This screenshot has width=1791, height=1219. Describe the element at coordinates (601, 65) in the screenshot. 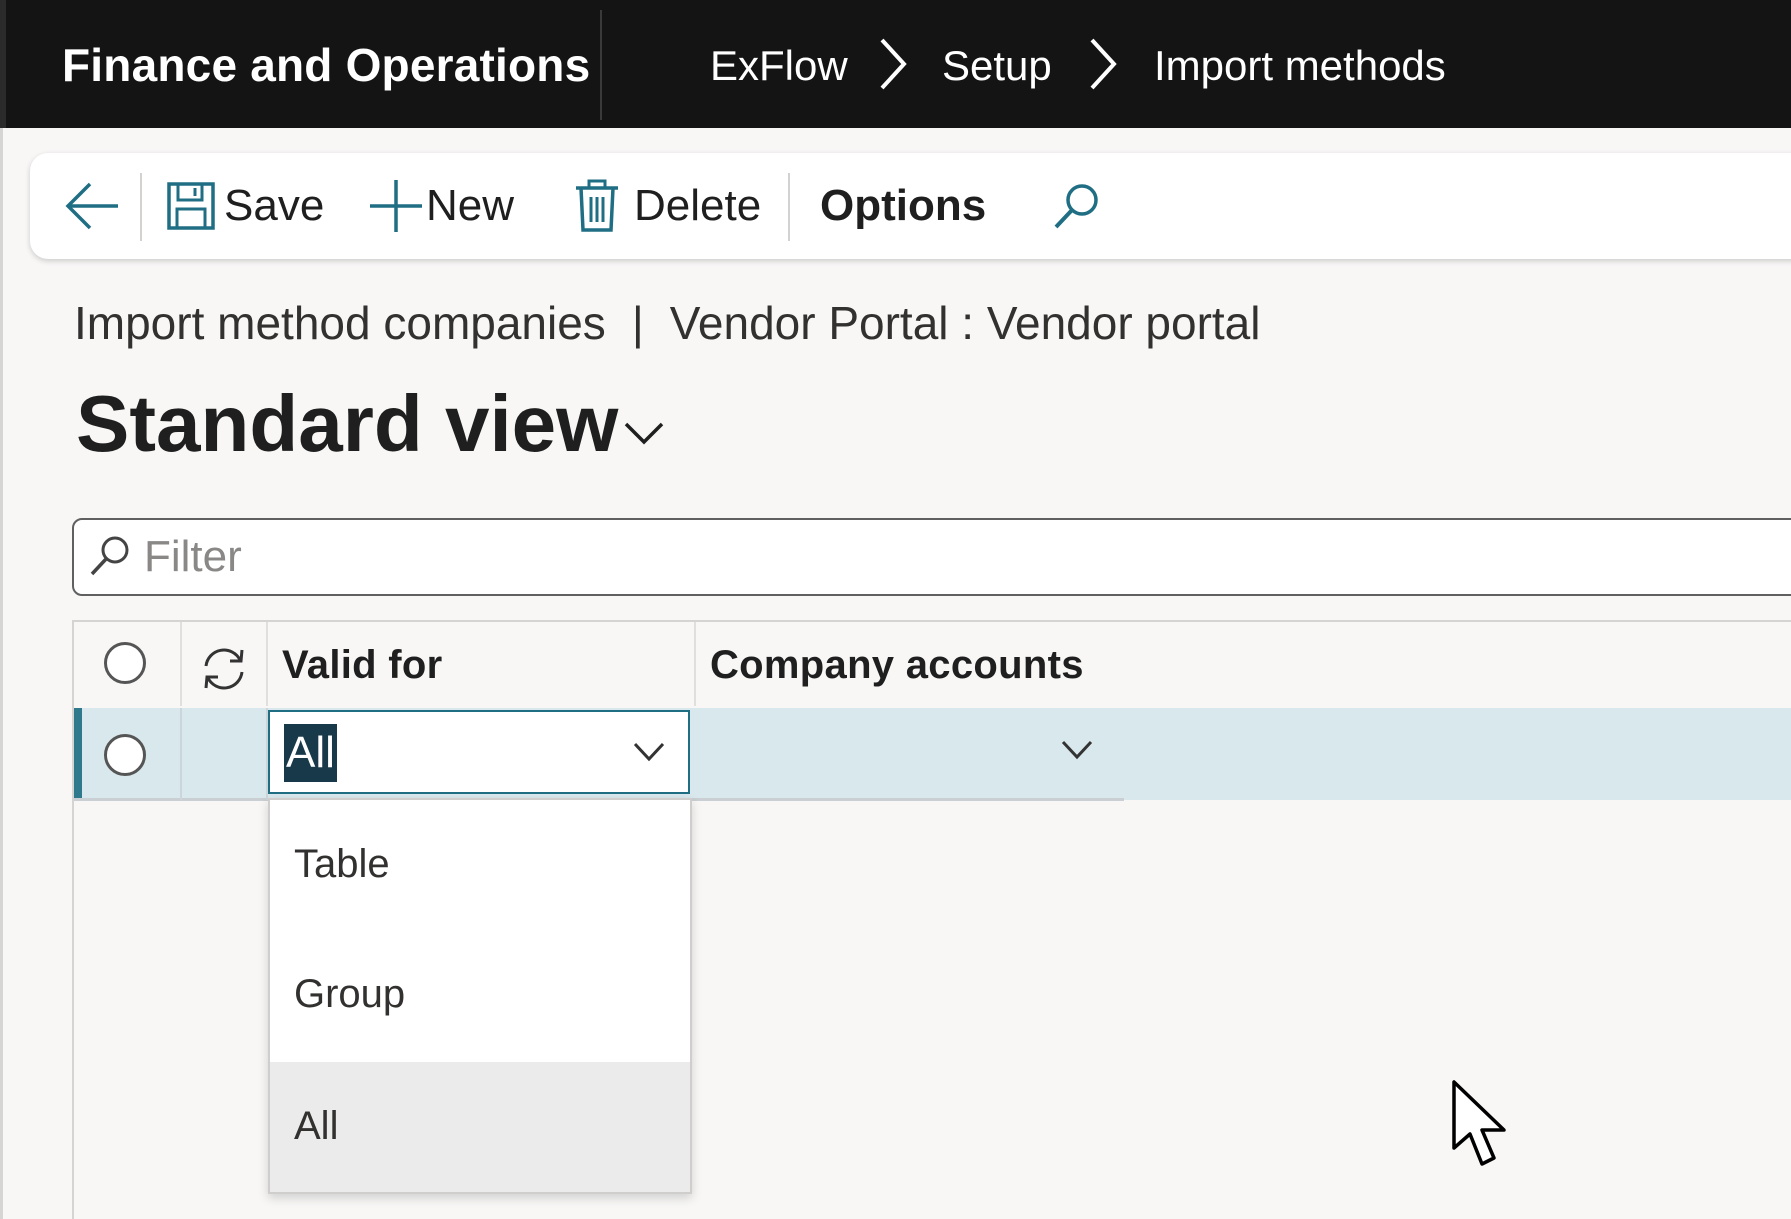

I see `topbar-separator` at that location.